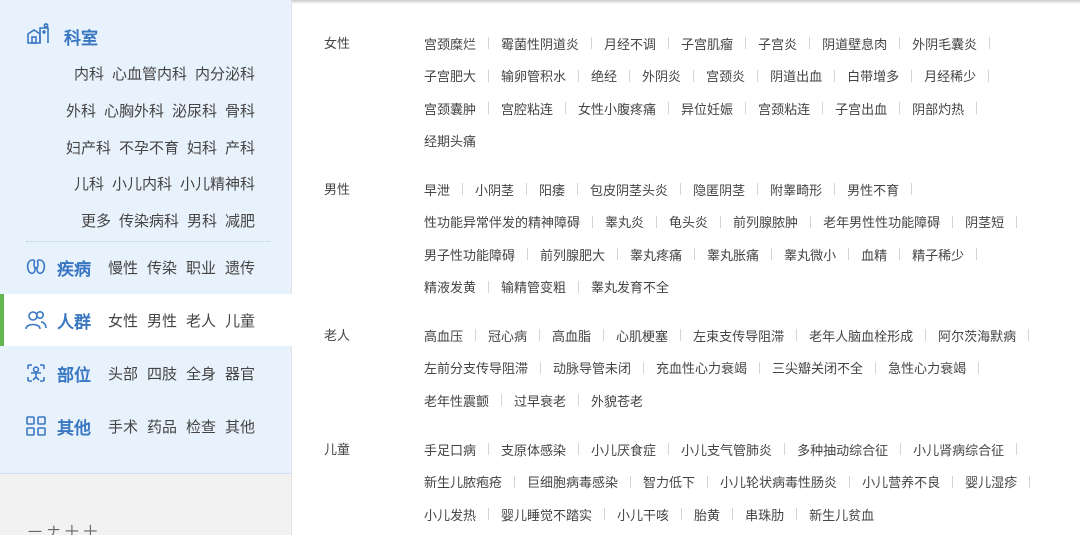 This screenshot has width=1080, height=535. What do you see at coordinates (201, 267) in the screenshot?
I see `category-sub-link: 职业` at bounding box center [201, 267].